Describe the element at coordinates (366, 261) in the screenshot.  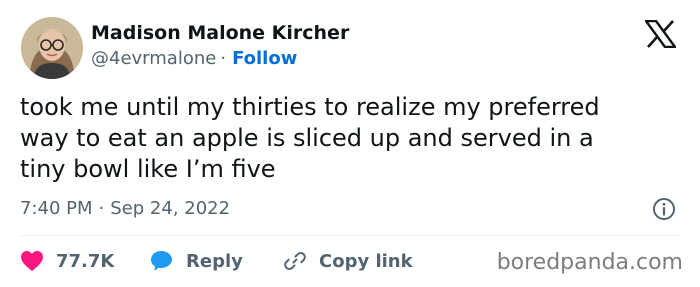
I see `copy-link-label: Copy link` at that location.